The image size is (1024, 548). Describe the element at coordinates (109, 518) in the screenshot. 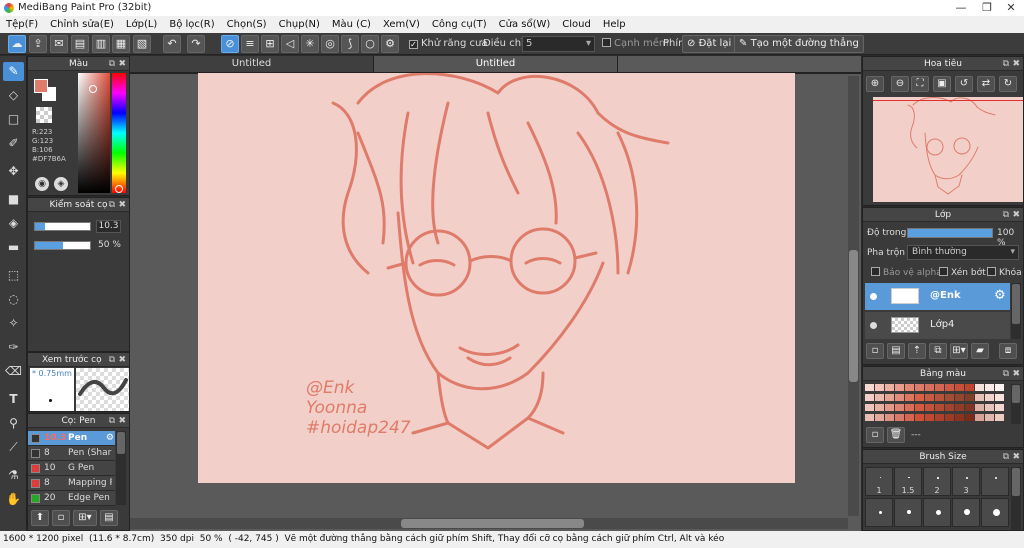

I see `brush-settings-icon: ▤` at that location.